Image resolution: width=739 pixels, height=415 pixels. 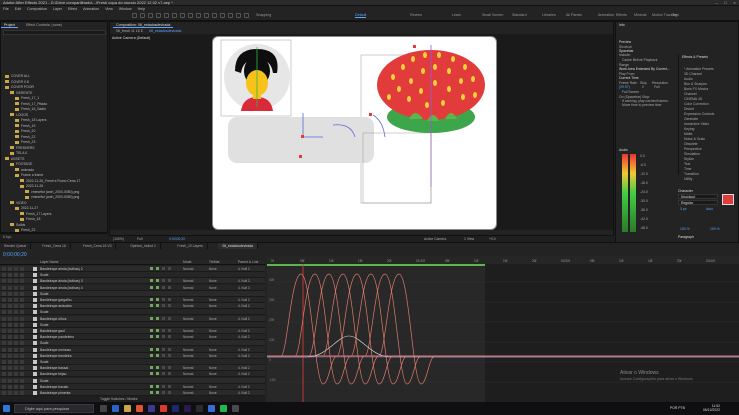 What do you see at coordinates (132, 386) in the screenshot?
I see `layer-row: Bandeirape bacaio Normal None 4. Null 2` at bounding box center [132, 386].